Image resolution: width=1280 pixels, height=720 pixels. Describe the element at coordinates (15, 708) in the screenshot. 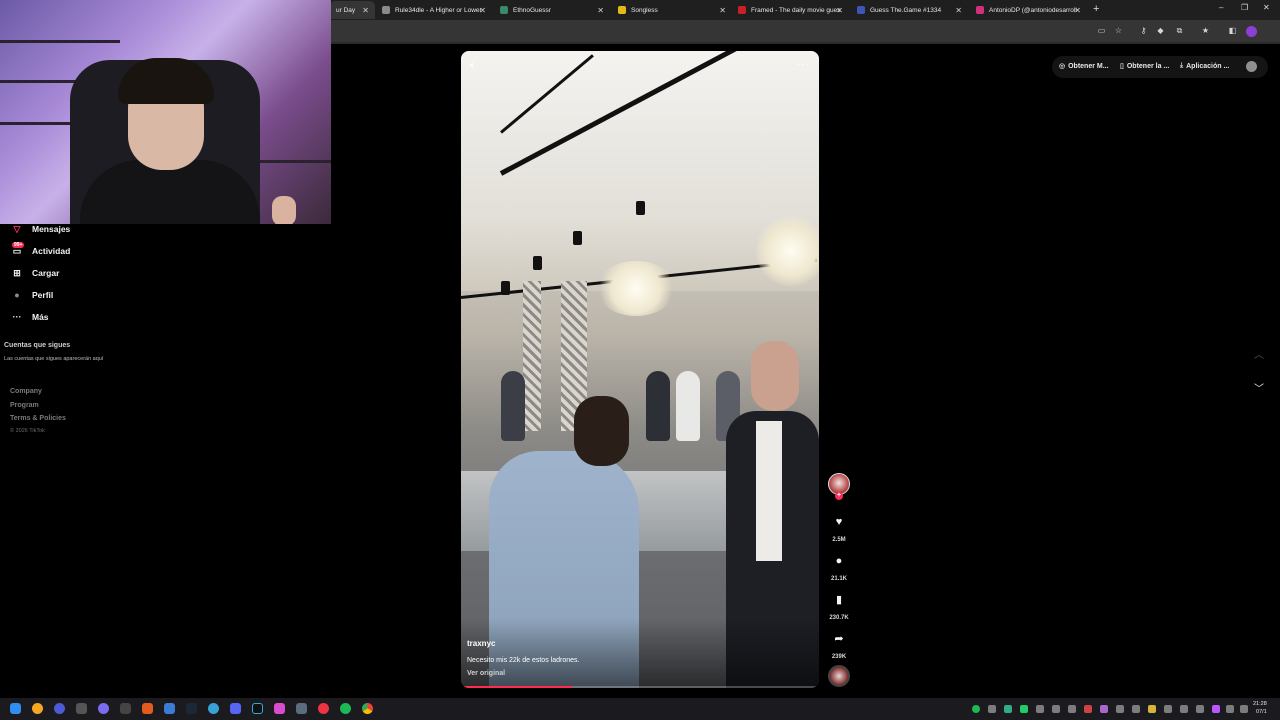

I see `windows-start-icon` at that location.